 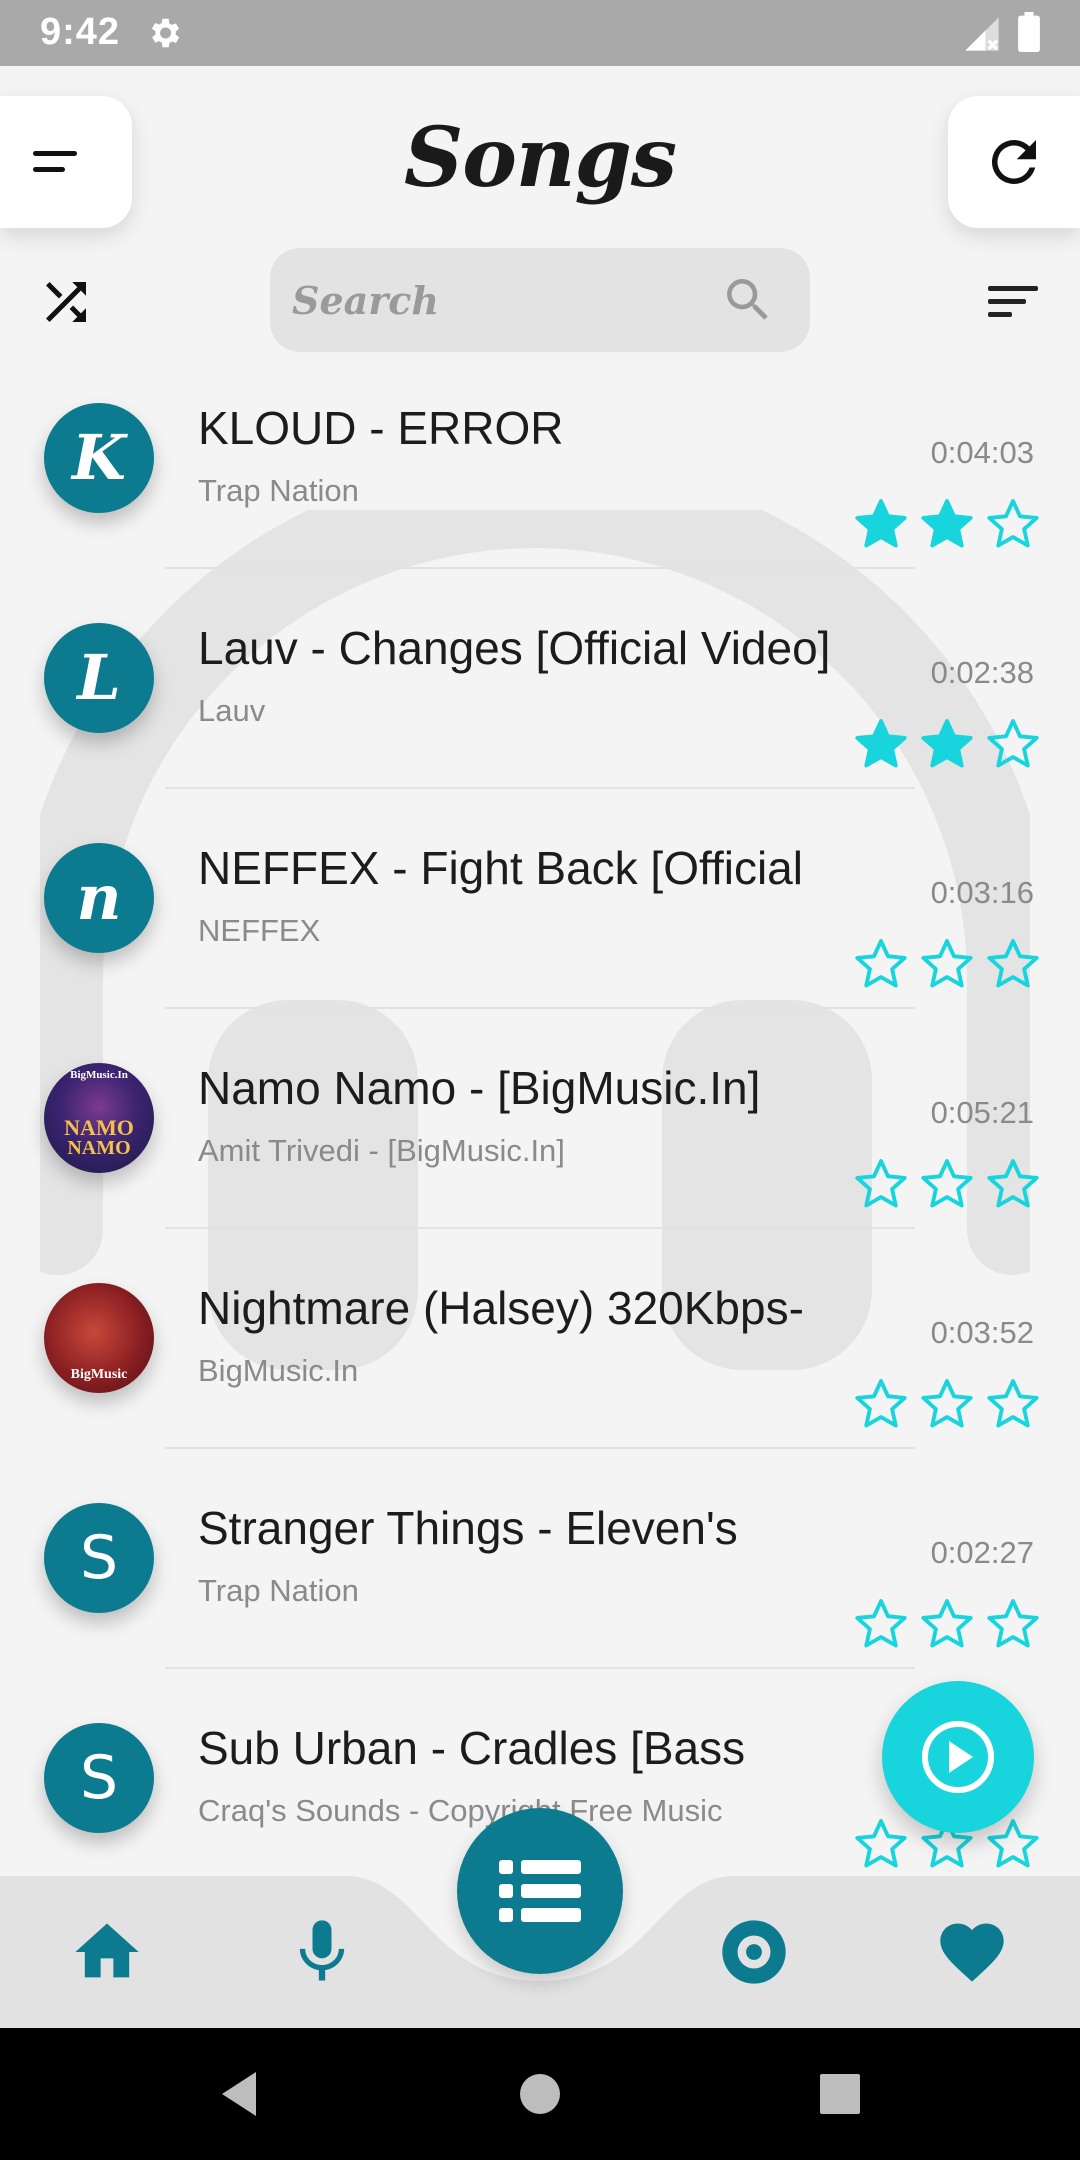 What do you see at coordinates (982, 672) in the screenshot?
I see `song-duration: 0:02:38` at bounding box center [982, 672].